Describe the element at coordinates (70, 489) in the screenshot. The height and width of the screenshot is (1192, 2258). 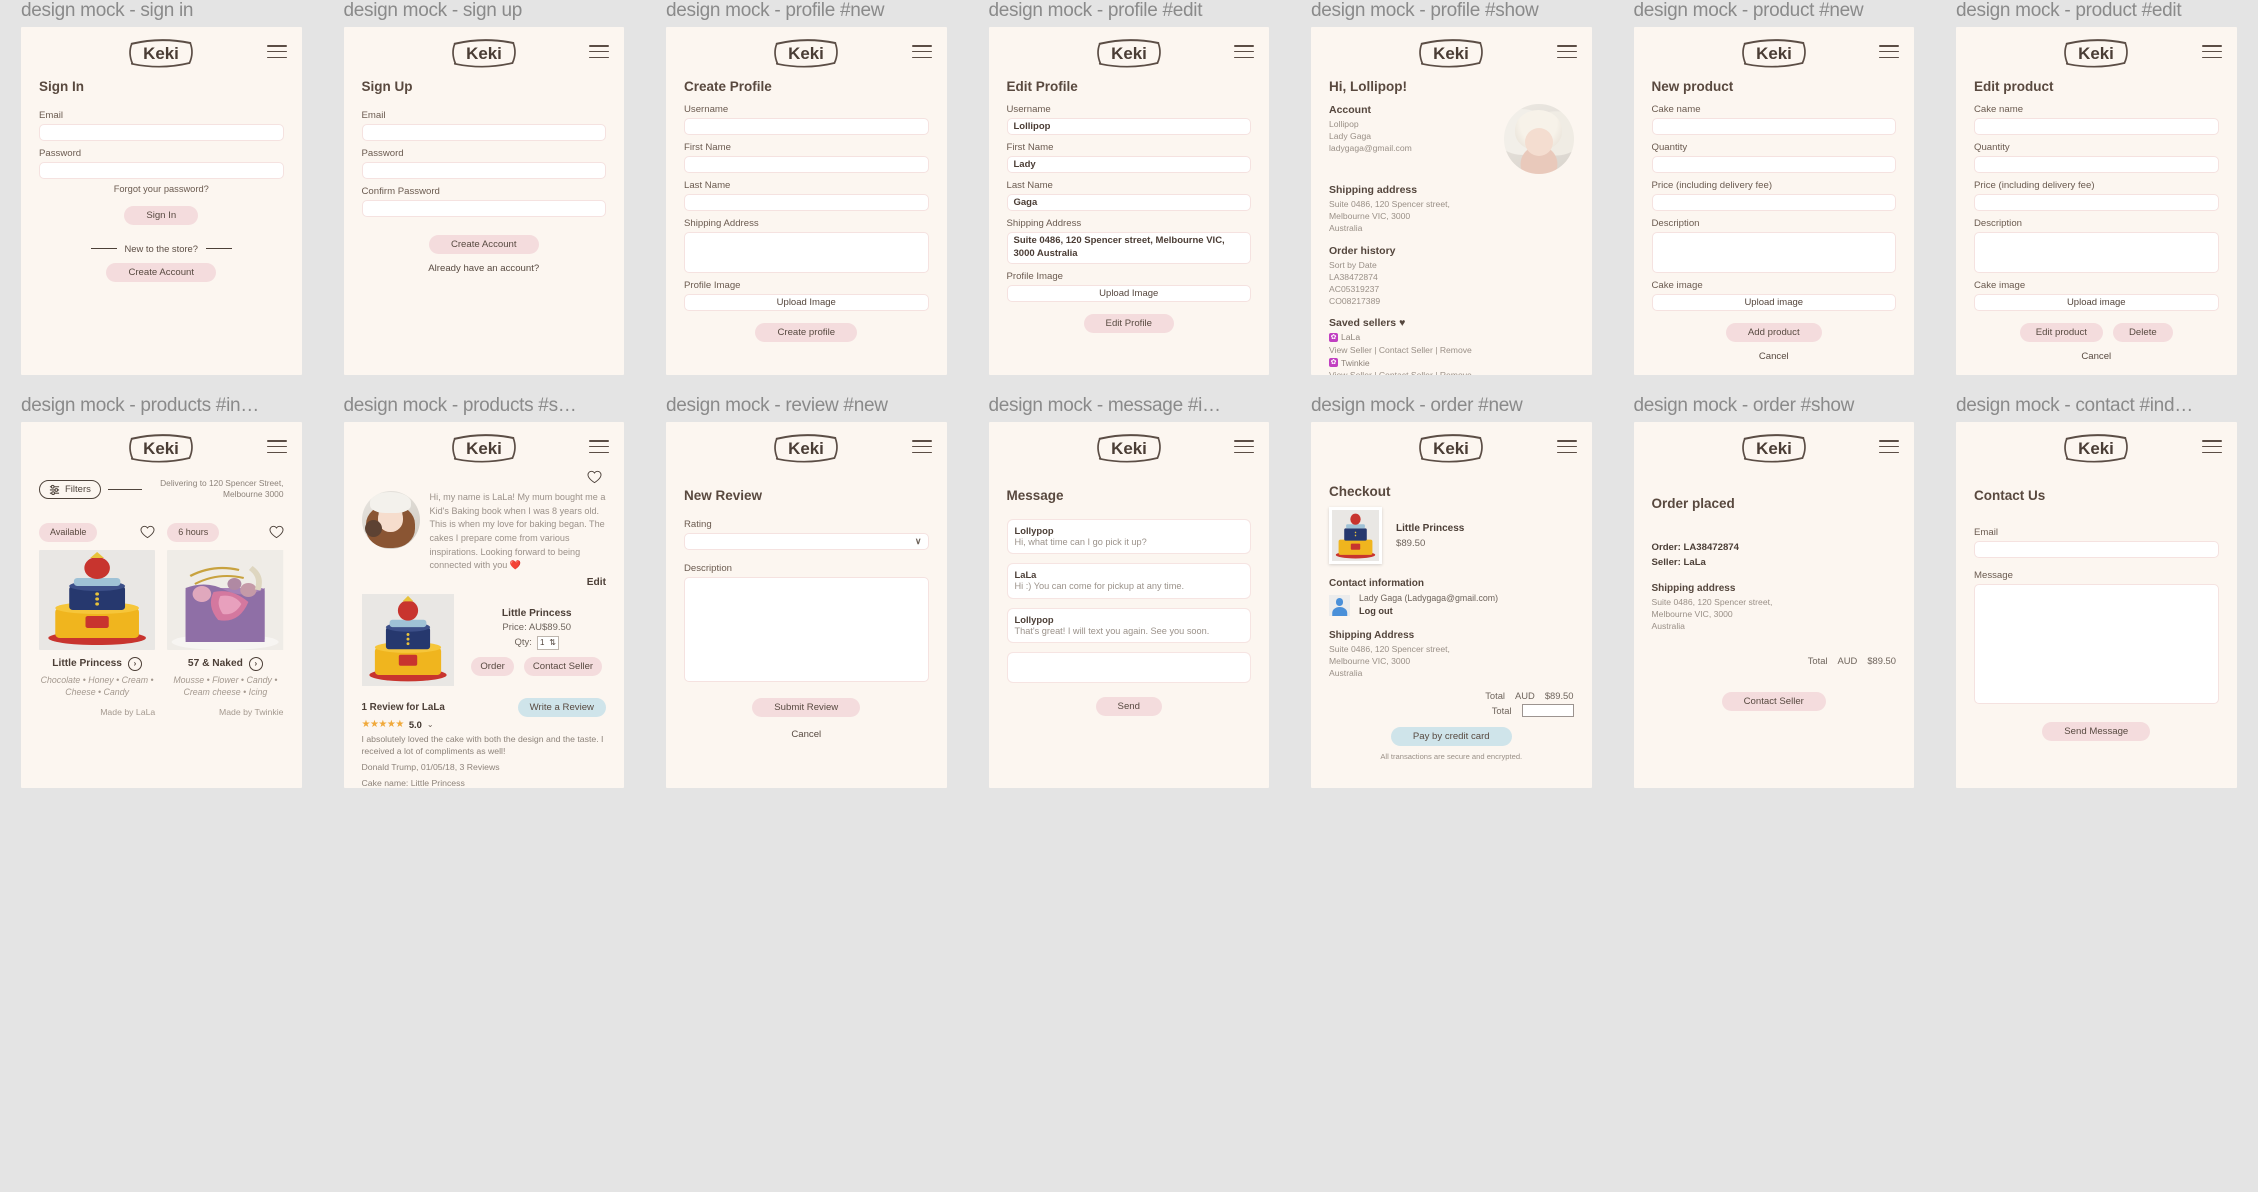
I see `filters-button: Filters` at that location.